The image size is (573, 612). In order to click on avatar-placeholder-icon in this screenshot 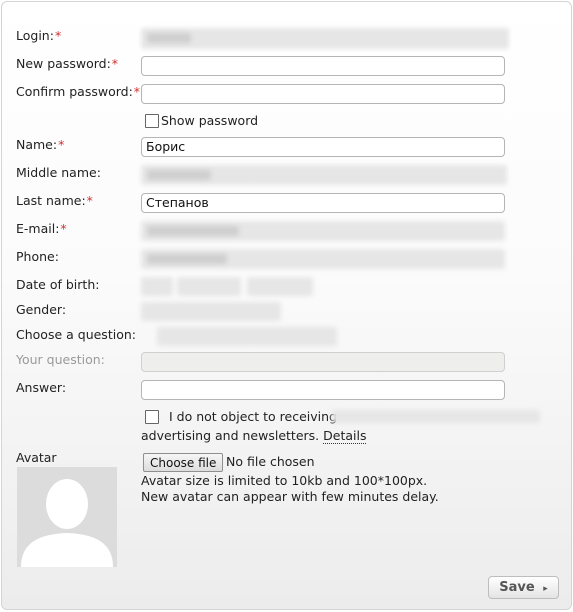, I will do `click(67, 517)`.